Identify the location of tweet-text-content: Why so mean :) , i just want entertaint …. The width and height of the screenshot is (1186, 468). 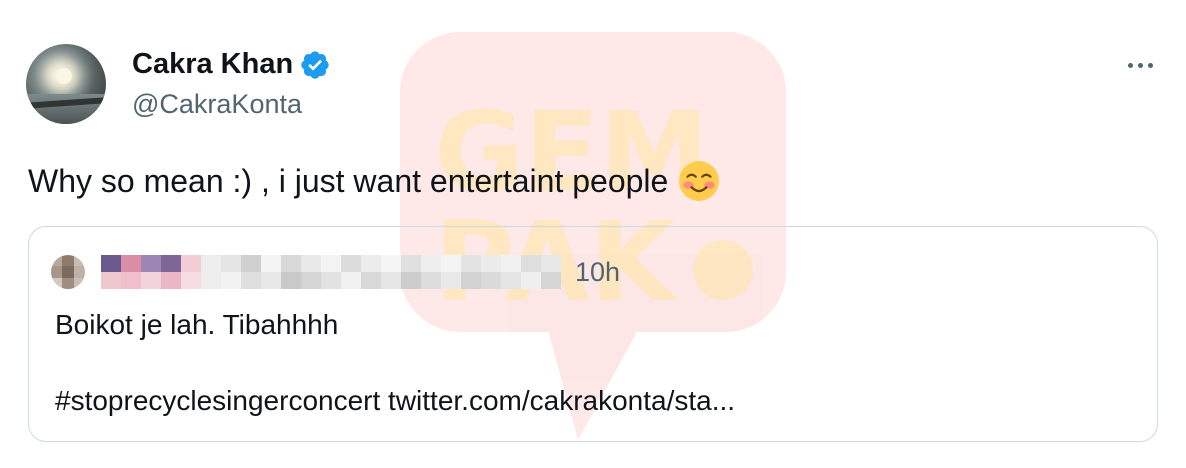
(348, 180).